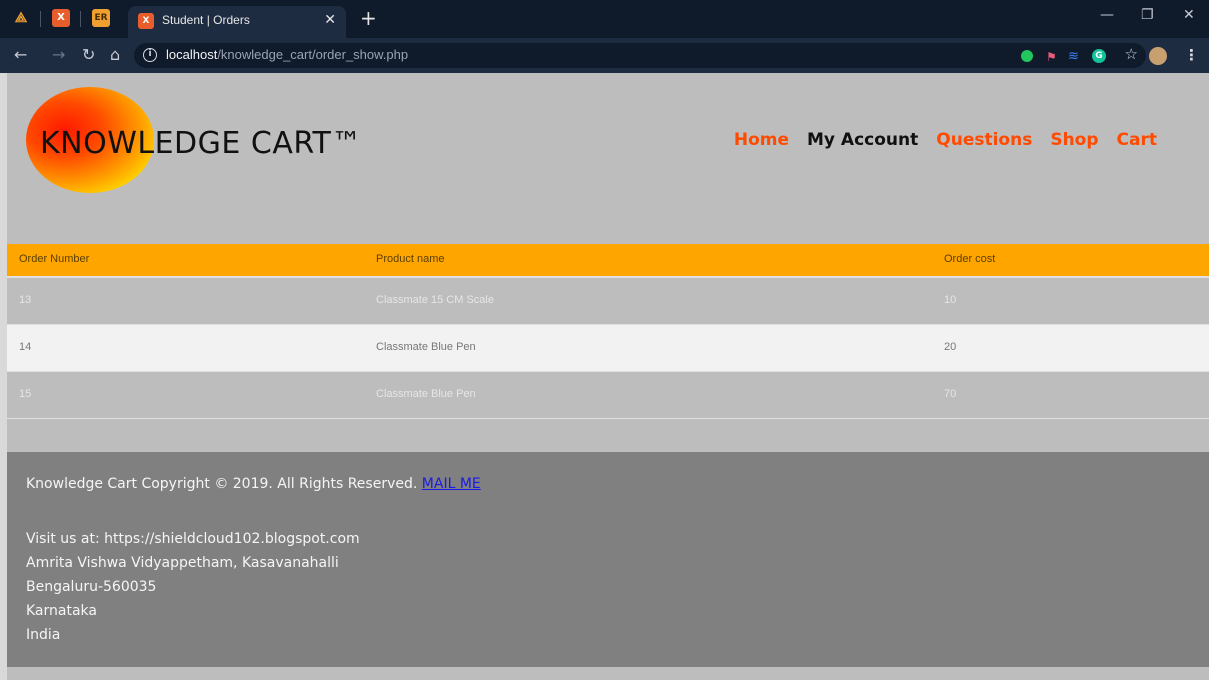  What do you see at coordinates (608, 348) in the screenshot?
I see `table-row: 14 Classmate Blue Pen 20` at bounding box center [608, 348].